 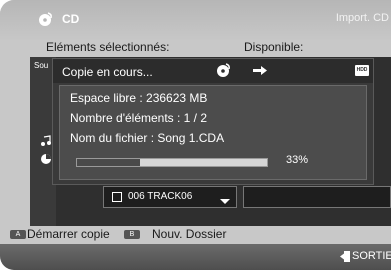 What do you see at coordinates (117, 197) in the screenshot?
I see `item-checkbox` at bounding box center [117, 197].